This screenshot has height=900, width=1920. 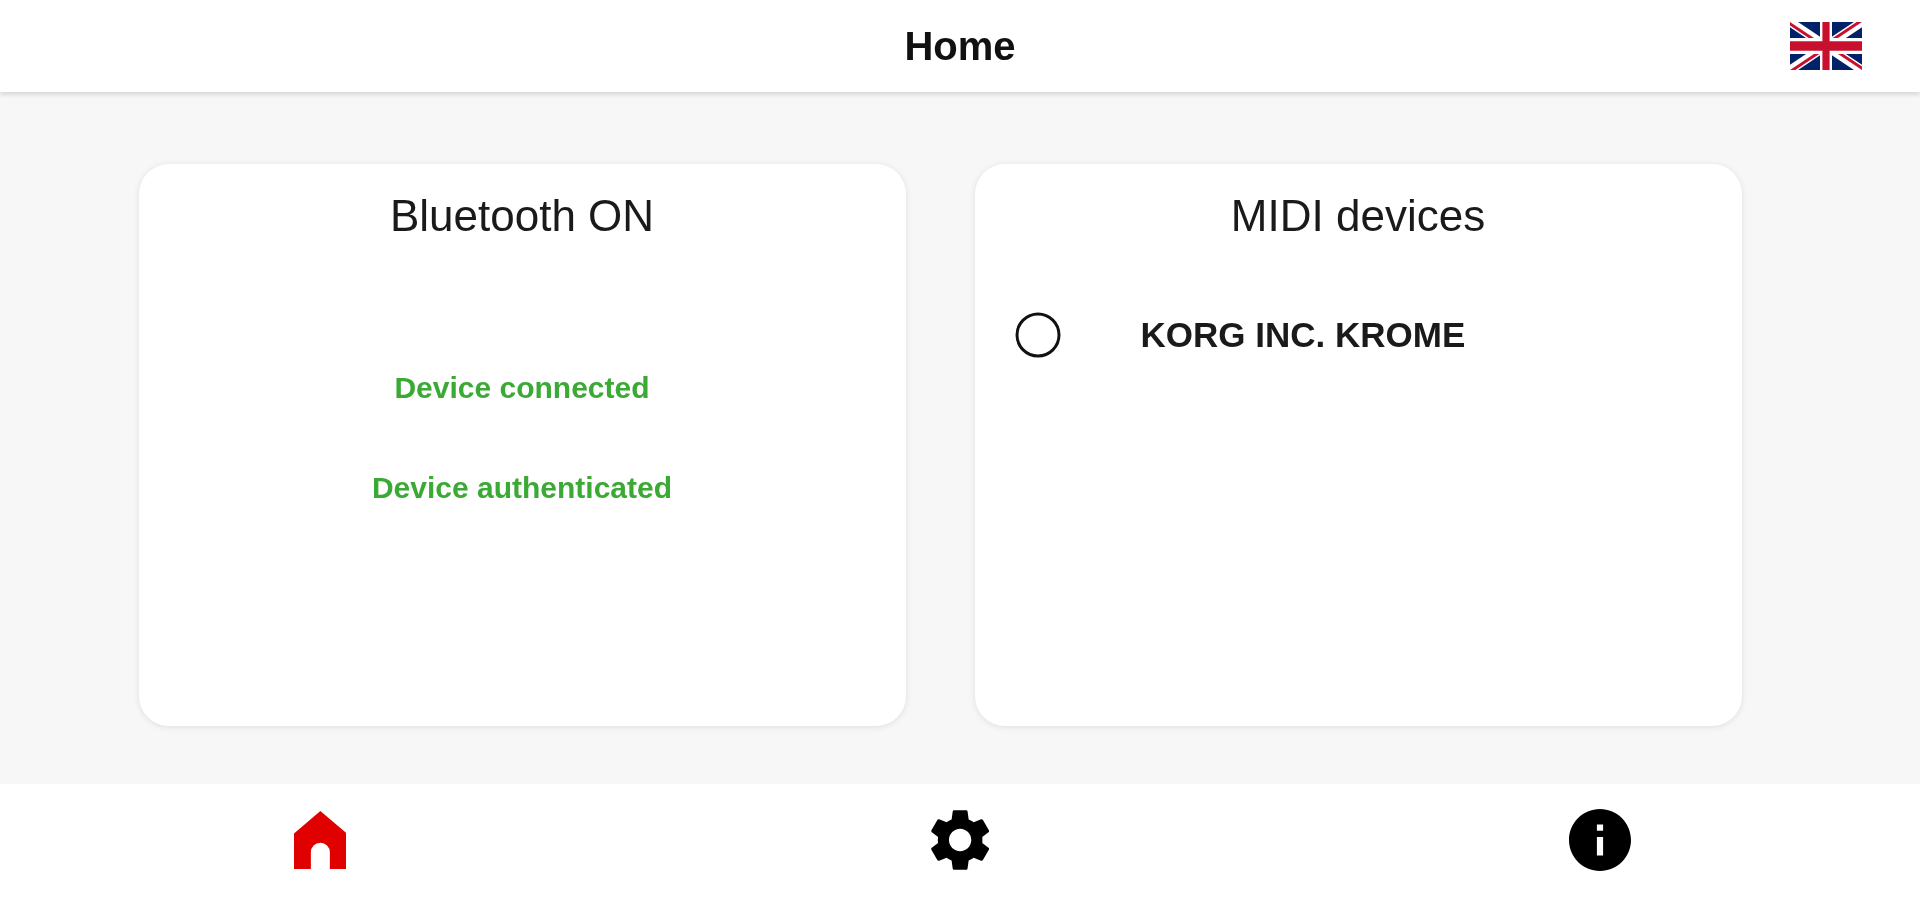 I want to click on card-title: Bluetooth ON, so click(x=522, y=216).